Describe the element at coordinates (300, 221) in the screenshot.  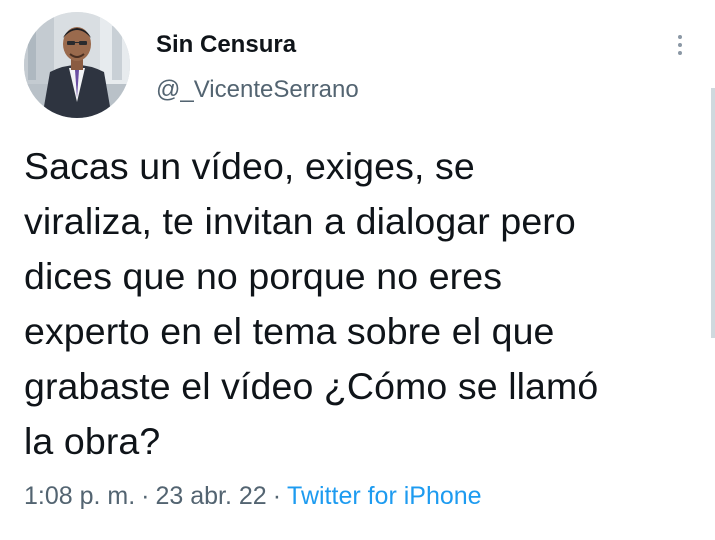
I see `tweet-text-line: viraliza, te invitan a dialogar pero` at that location.